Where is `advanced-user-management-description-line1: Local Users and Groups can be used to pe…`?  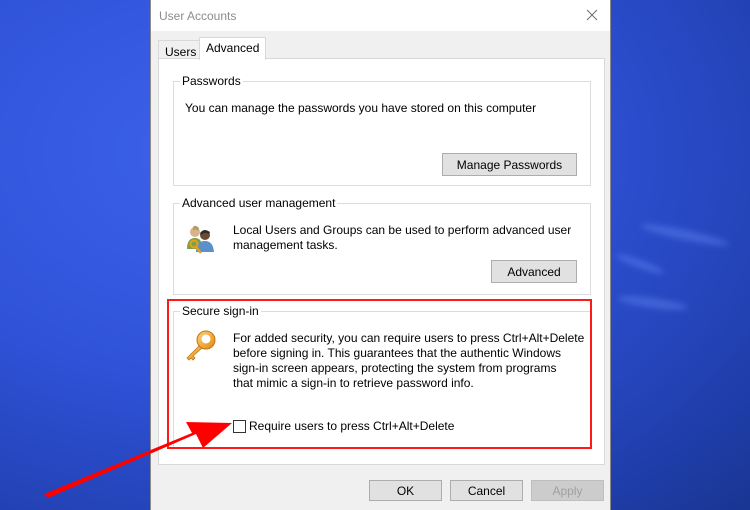 advanced-user-management-description-line1: Local Users and Groups can be used to pe… is located at coordinates (402, 230).